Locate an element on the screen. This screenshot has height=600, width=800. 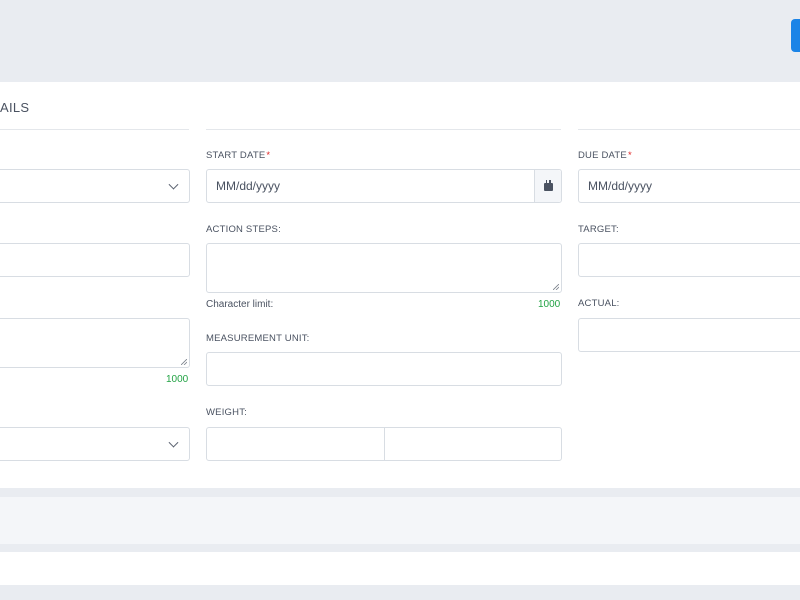
action-steps-label: ACTION STEPS: is located at coordinates (243, 229).